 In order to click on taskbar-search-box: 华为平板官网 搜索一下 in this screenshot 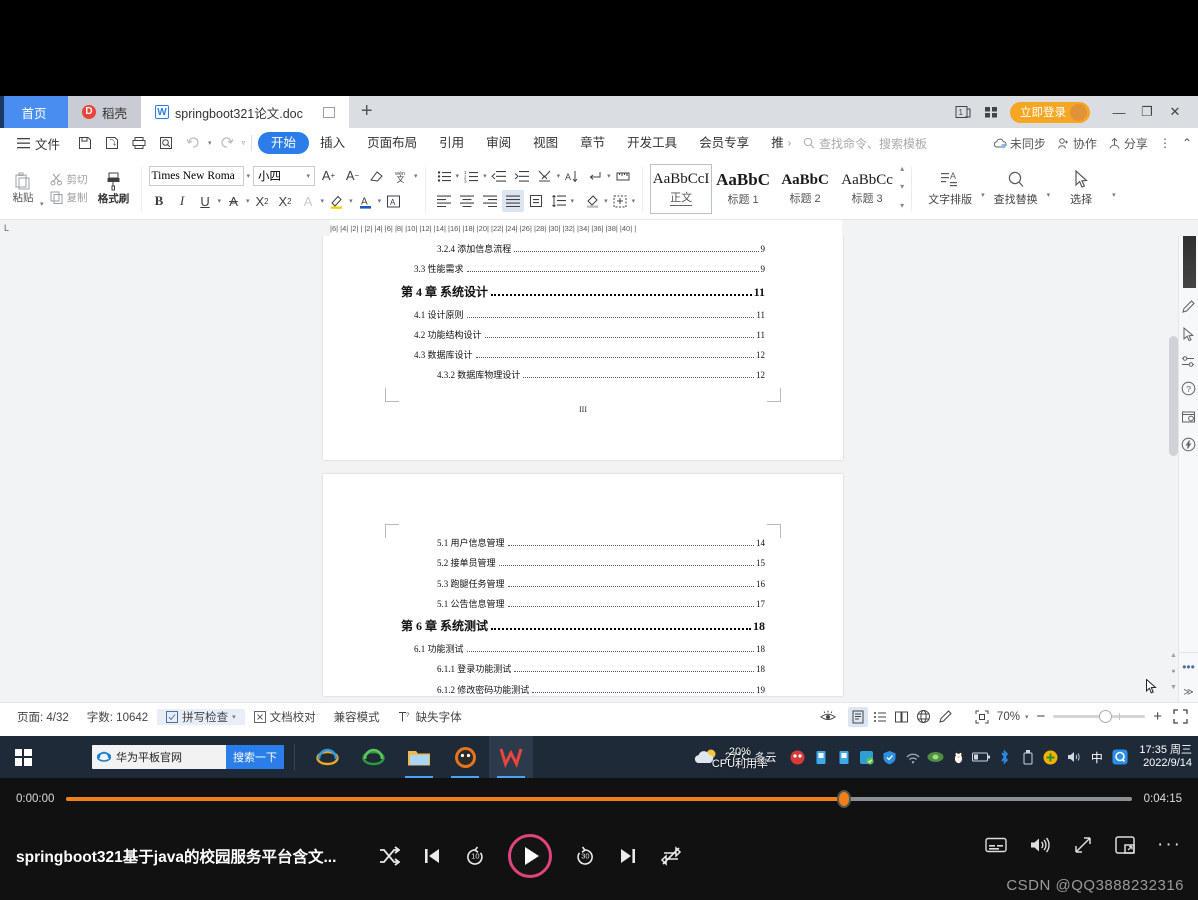, I will do `click(188, 757)`.